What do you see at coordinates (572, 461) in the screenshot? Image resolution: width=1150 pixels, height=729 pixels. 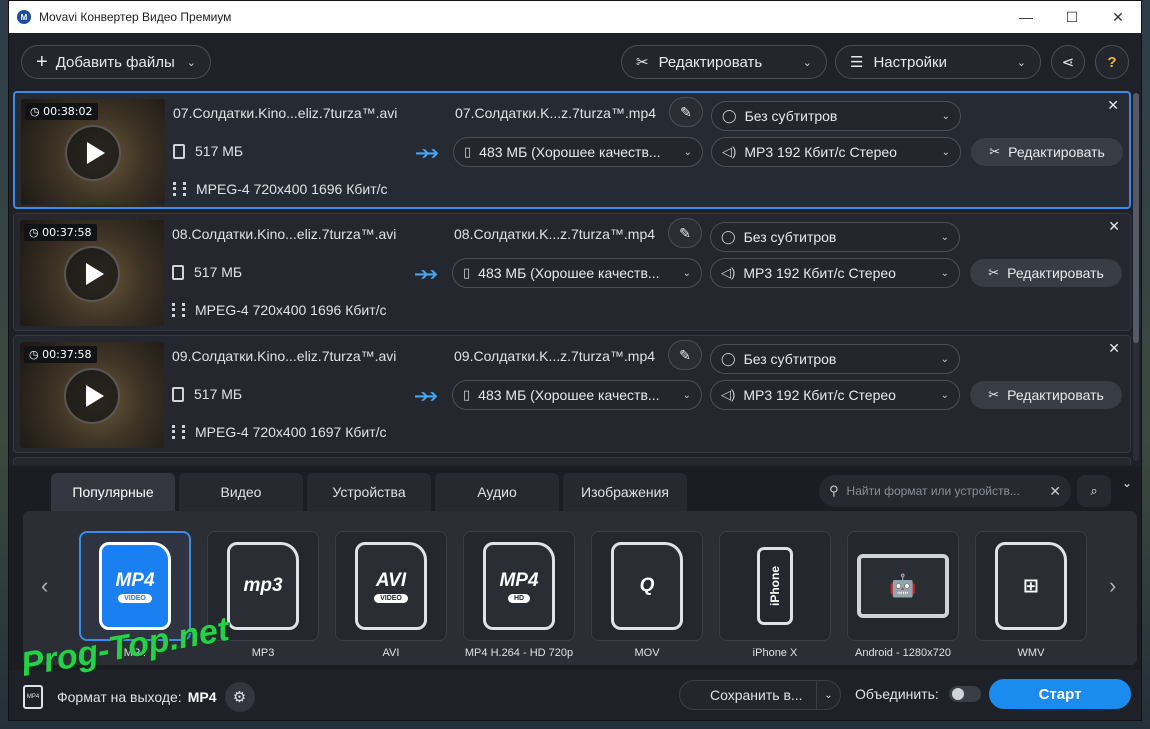 I see `file-row` at bounding box center [572, 461].